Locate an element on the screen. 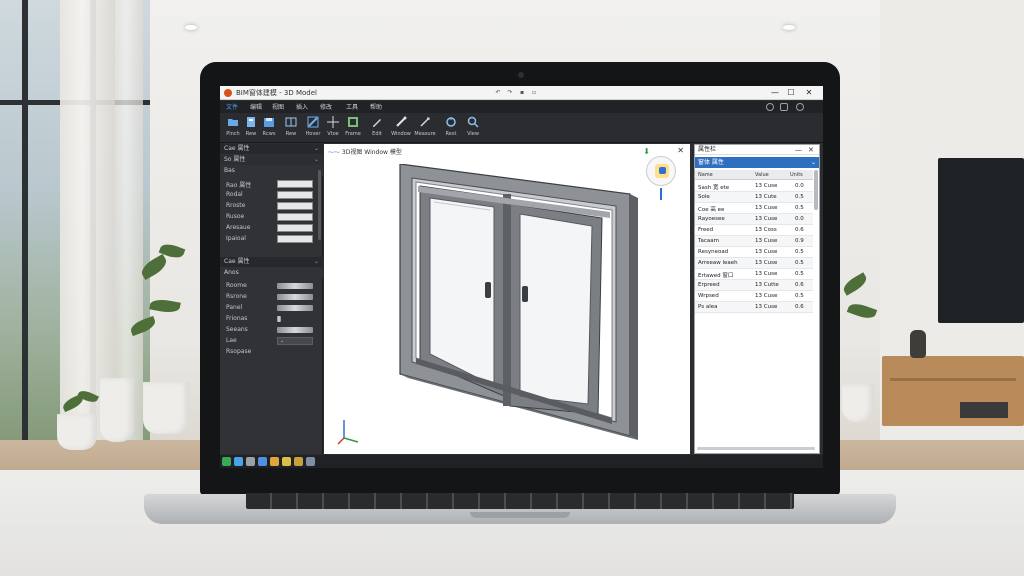 Image resolution: width=1024 pixels, height=576 pixels. tool-edit: Edit is located at coordinates (377, 128).